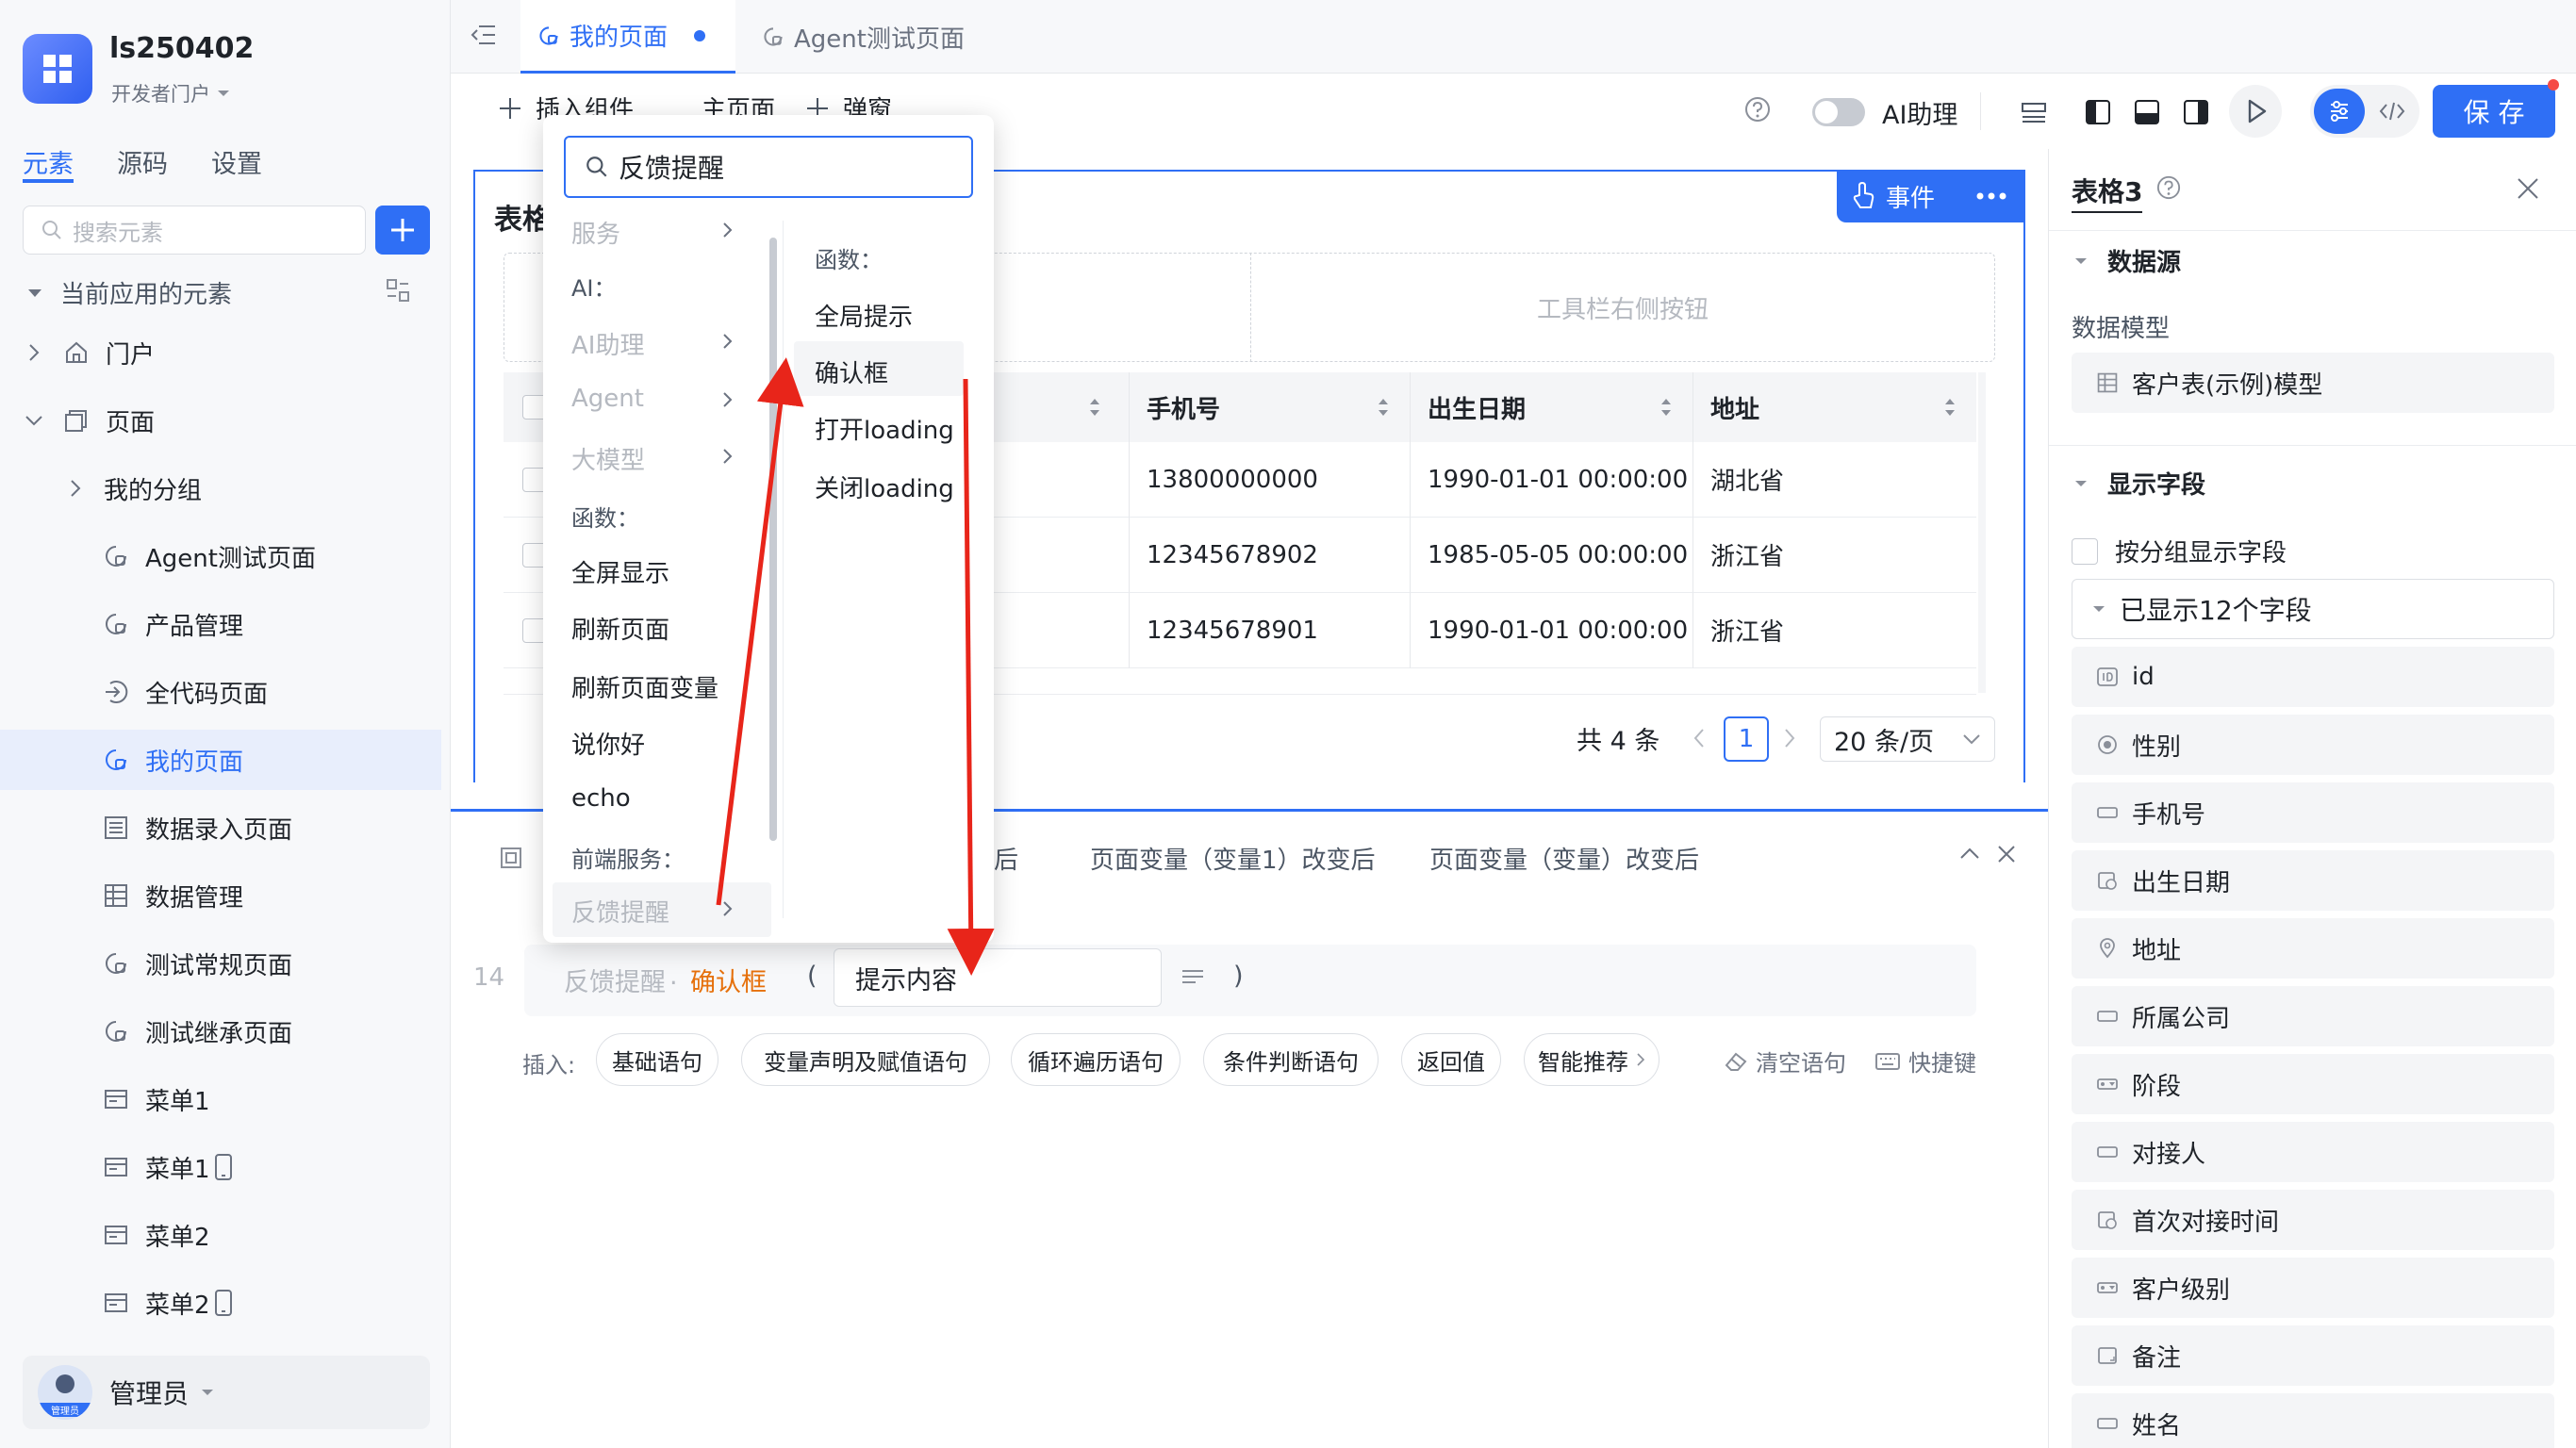 The width and height of the screenshot is (2576, 1448). Describe the element at coordinates (2313, 383) in the screenshot. I see `data-model-select: 客户表(示例)模型` at that location.